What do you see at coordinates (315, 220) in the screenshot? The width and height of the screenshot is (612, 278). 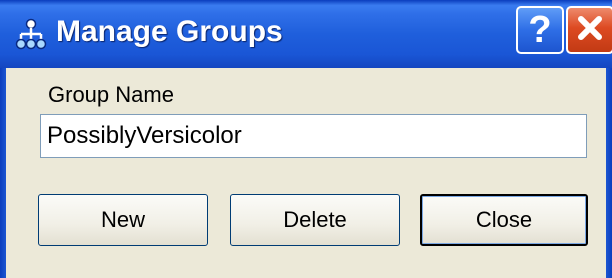 I see `delete-button: Delete` at bounding box center [315, 220].